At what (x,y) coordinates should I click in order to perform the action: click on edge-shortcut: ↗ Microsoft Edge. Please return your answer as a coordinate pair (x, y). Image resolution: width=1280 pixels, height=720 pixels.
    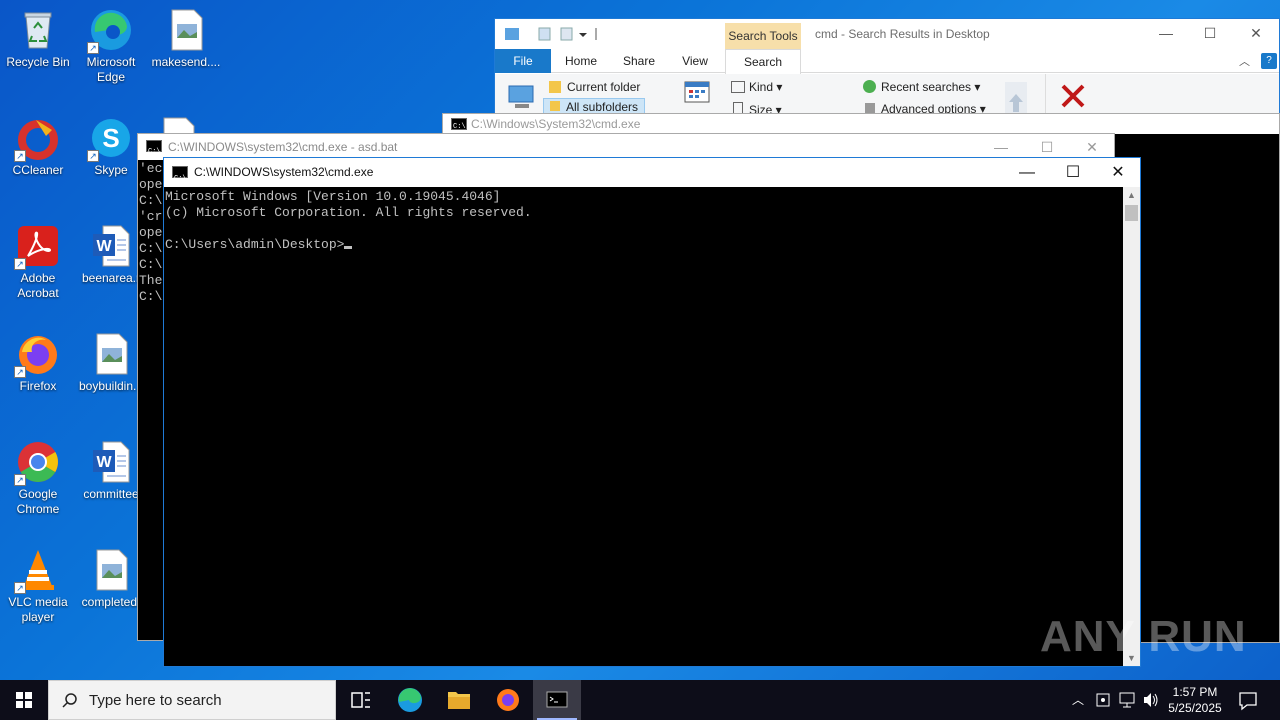
    Looking at the image, I should click on (111, 46).